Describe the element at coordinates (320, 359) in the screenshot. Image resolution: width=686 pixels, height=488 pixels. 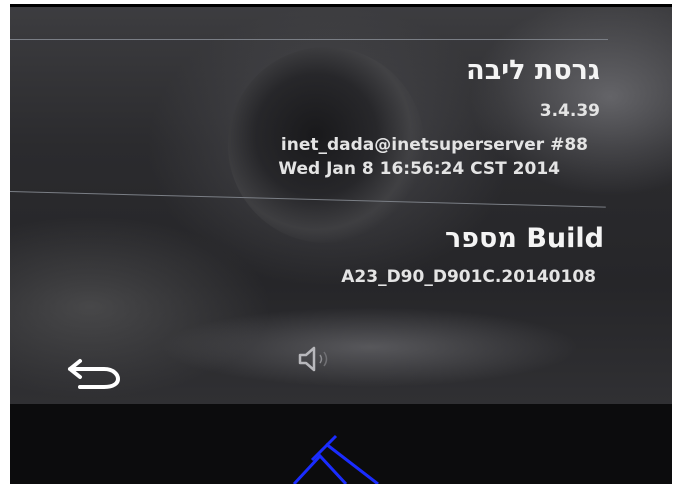
I see `volume-icon` at that location.